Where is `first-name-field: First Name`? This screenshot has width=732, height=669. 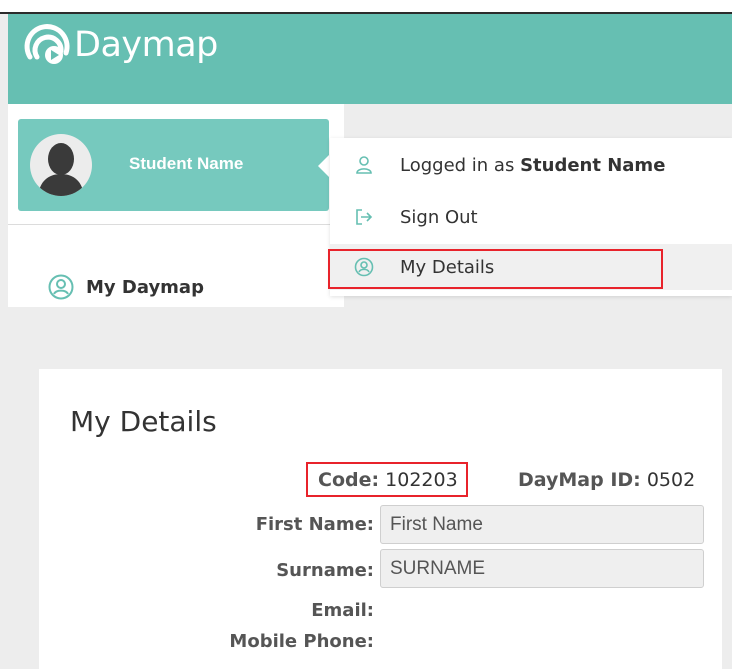
first-name-field: First Name is located at coordinates (542, 524).